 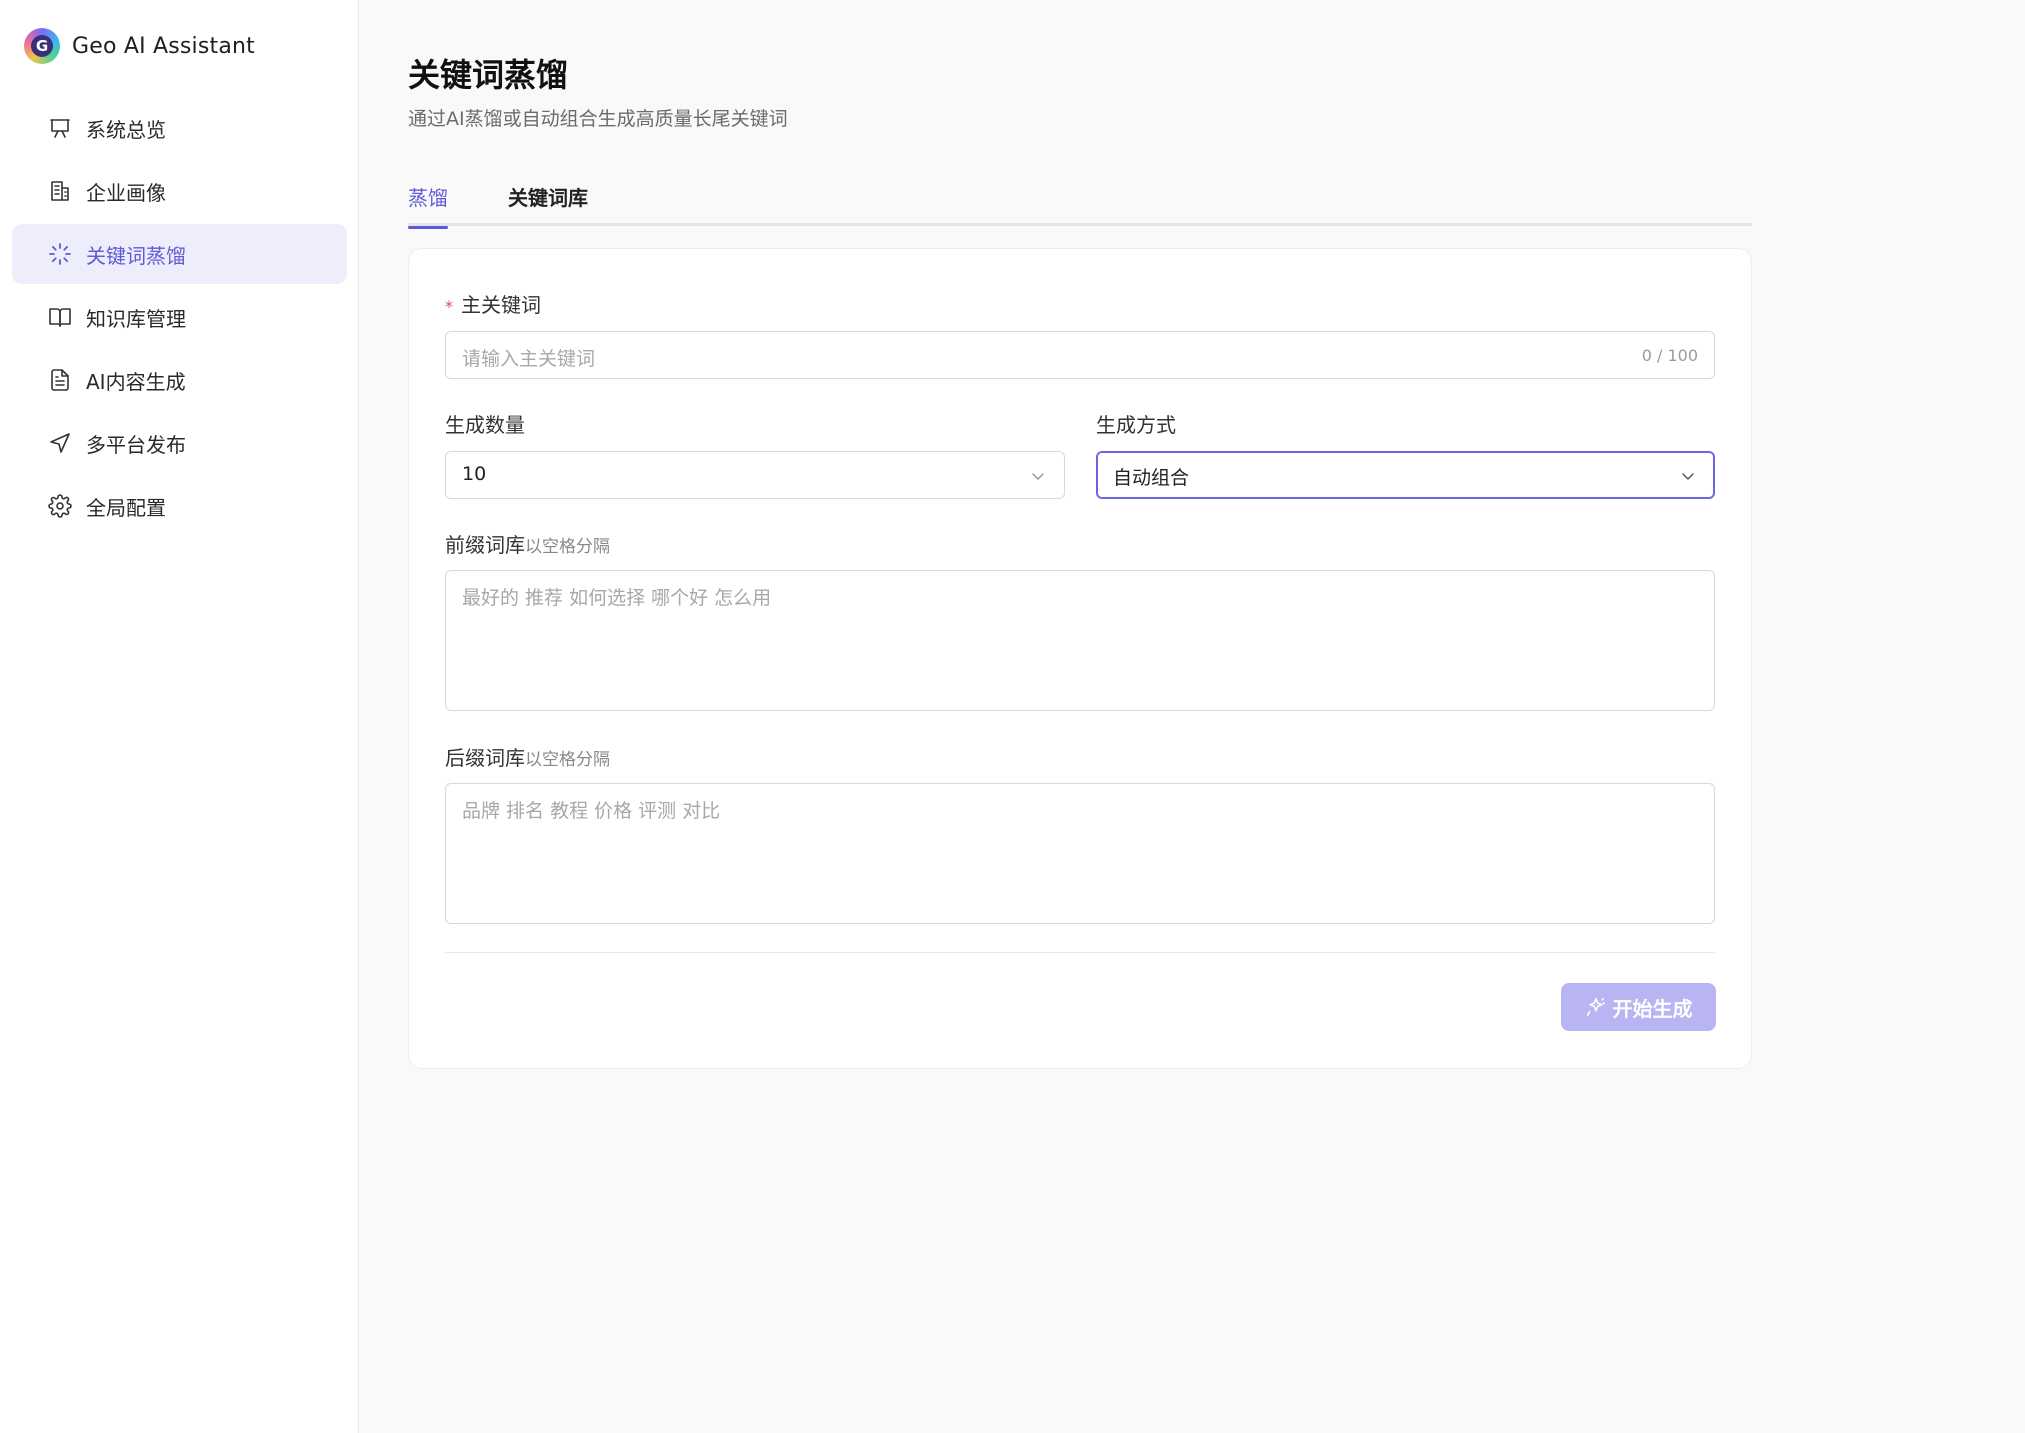 What do you see at coordinates (529, 359) in the screenshot?
I see `main-keyword-placeholder: 请输入主关键词` at bounding box center [529, 359].